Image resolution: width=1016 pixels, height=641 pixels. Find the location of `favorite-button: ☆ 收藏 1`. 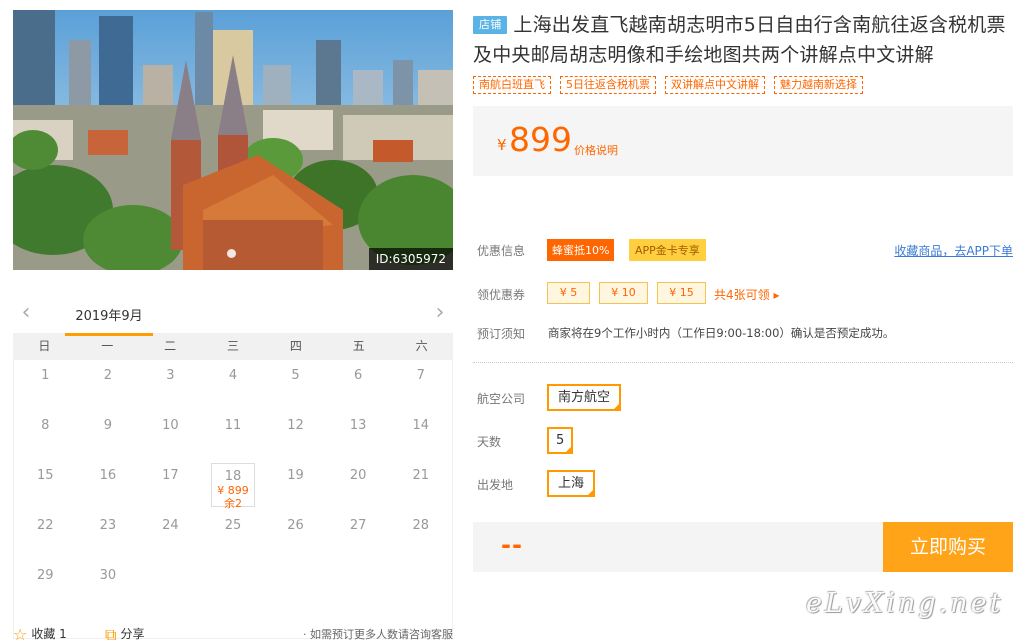

favorite-button: ☆ 收藏 1 is located at coordinates (40, 633).